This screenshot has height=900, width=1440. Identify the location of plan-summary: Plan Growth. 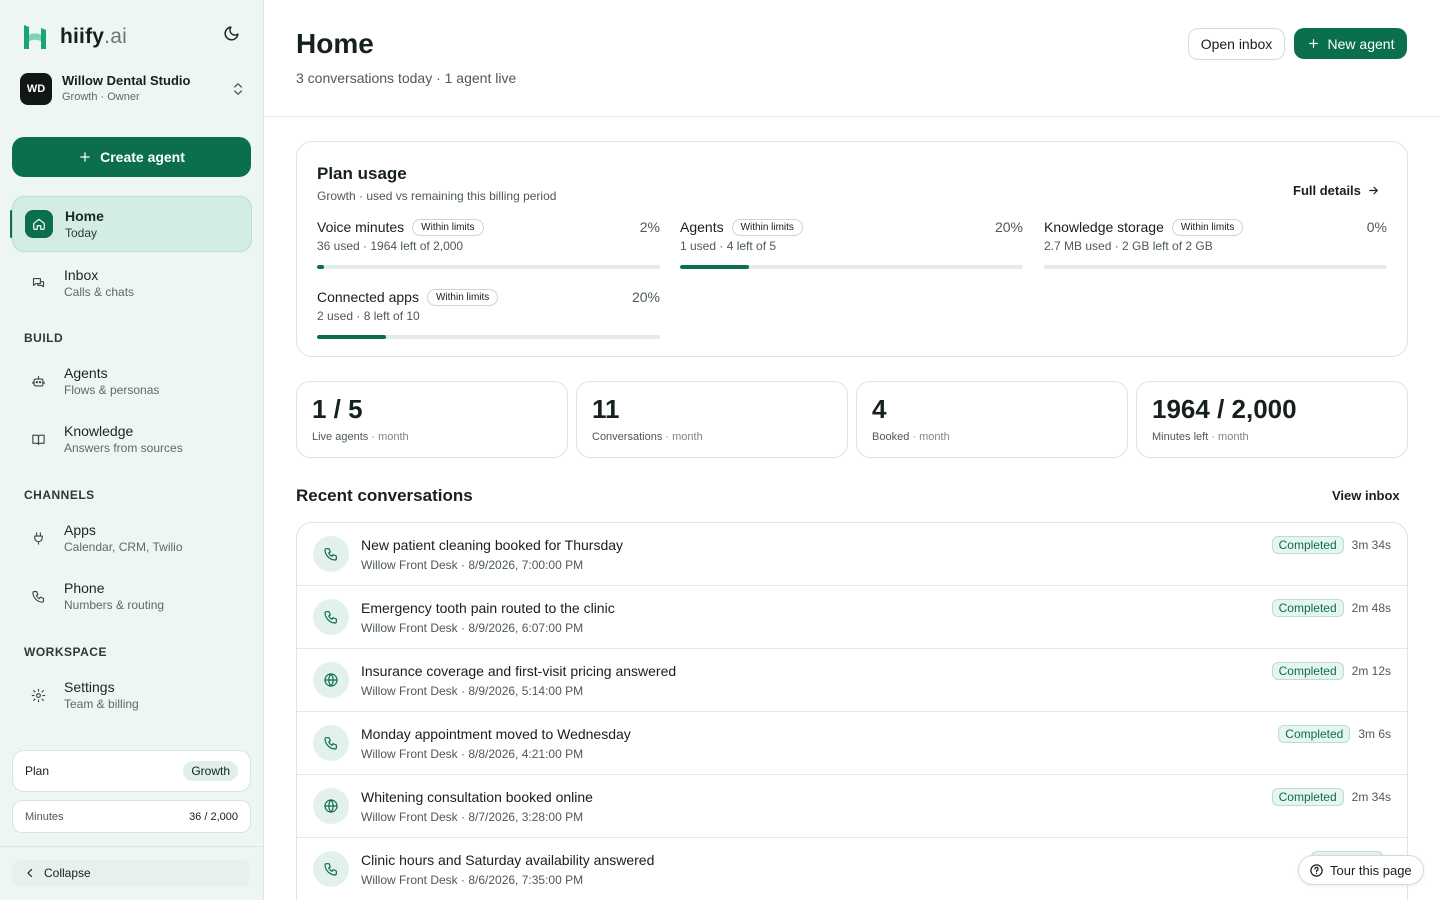
(131, 771).